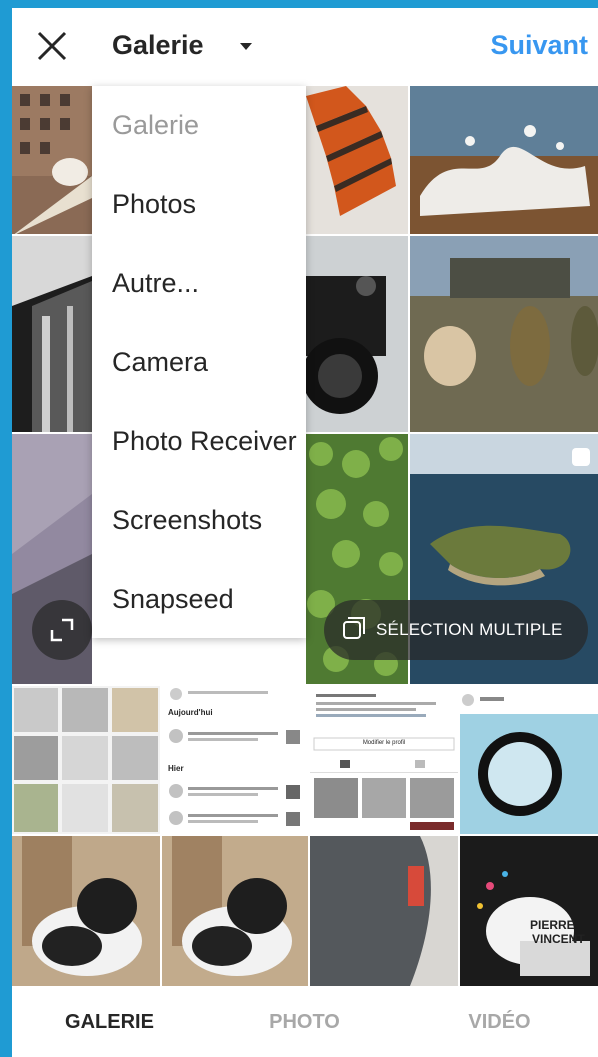 This screenshot has height=1057, width=598. Describe the element at coordinates (504, 334) in the screenshot. I see `photo-tile-soldiers` at that location.